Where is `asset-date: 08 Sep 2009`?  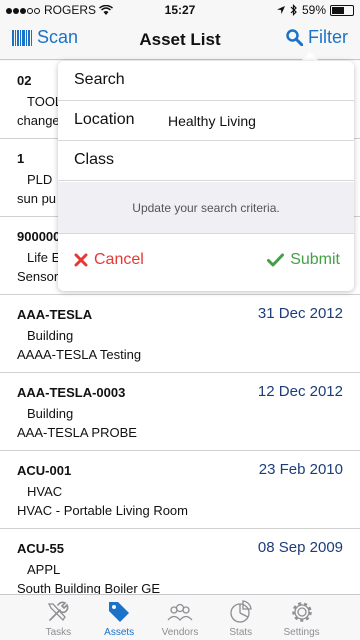
asset-date: 08 Sep 2009 is located at coordinates (300, 547).